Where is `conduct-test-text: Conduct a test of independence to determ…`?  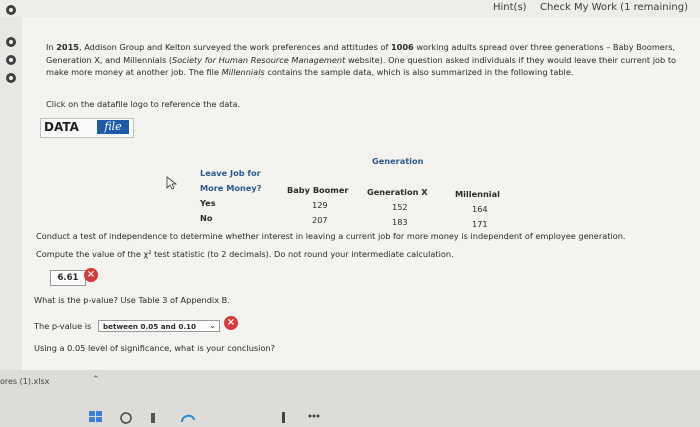 conduct-test-text: Conduct a test of independence to determ… is located at coordinates (331, 236).